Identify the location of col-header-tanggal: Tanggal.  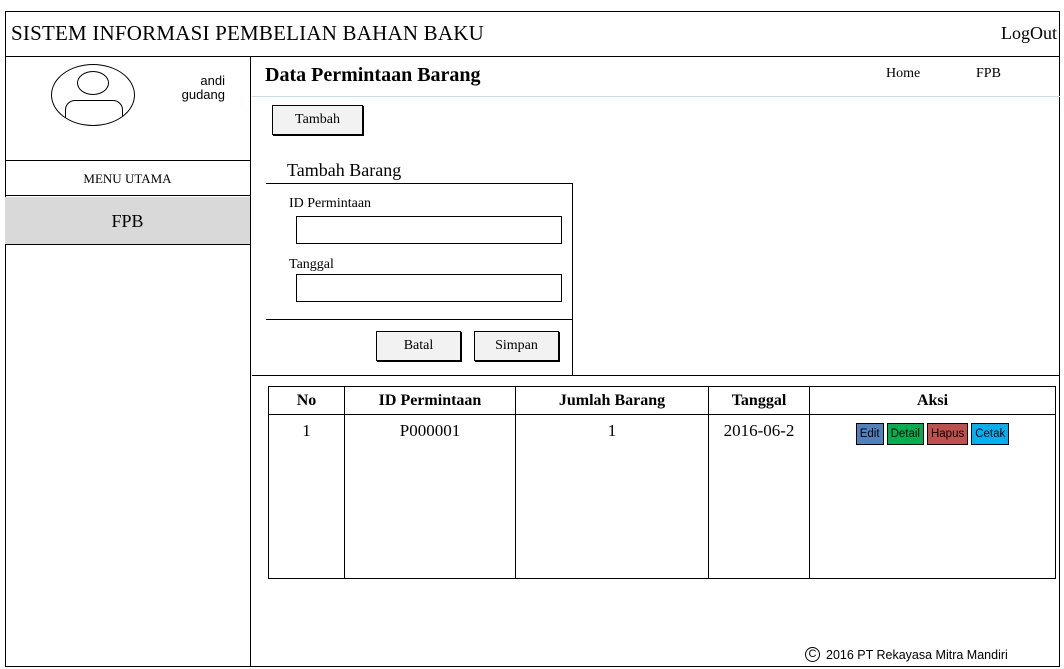
(759, 400).